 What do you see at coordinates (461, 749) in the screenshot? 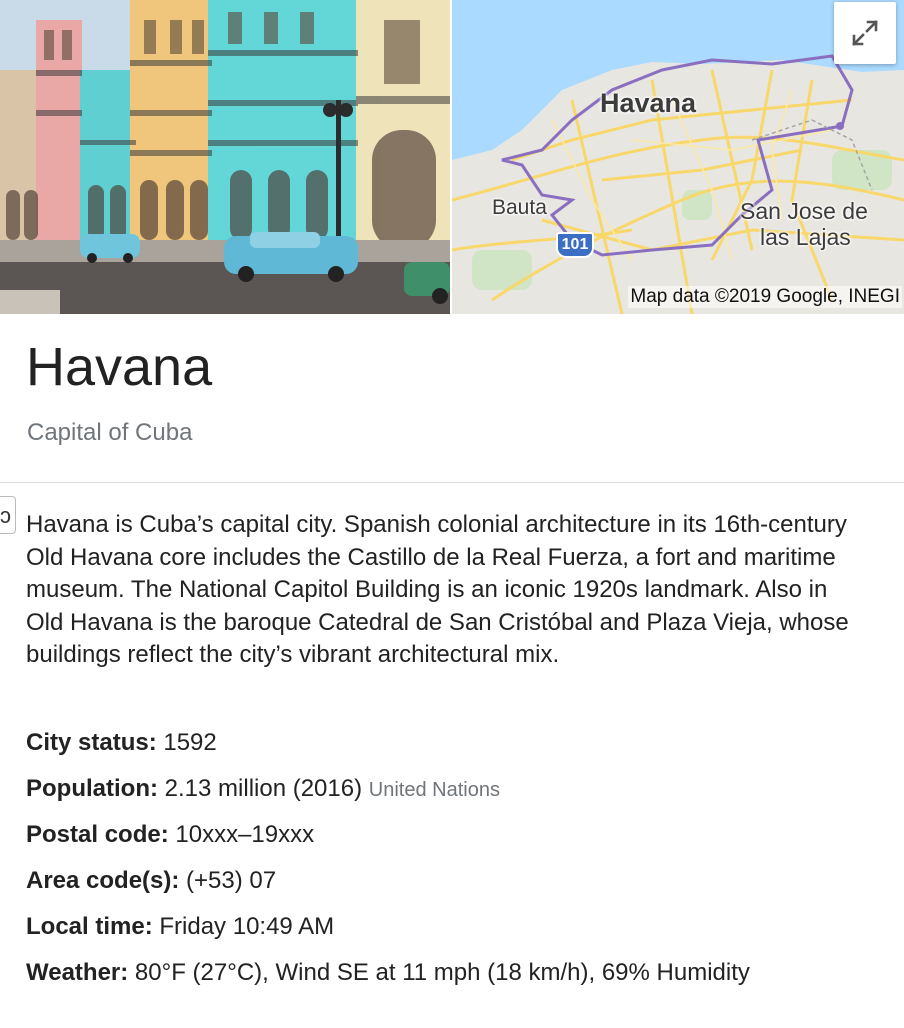
I see `fact-city-status: City status: 1592` at bounding box center [461, 749].